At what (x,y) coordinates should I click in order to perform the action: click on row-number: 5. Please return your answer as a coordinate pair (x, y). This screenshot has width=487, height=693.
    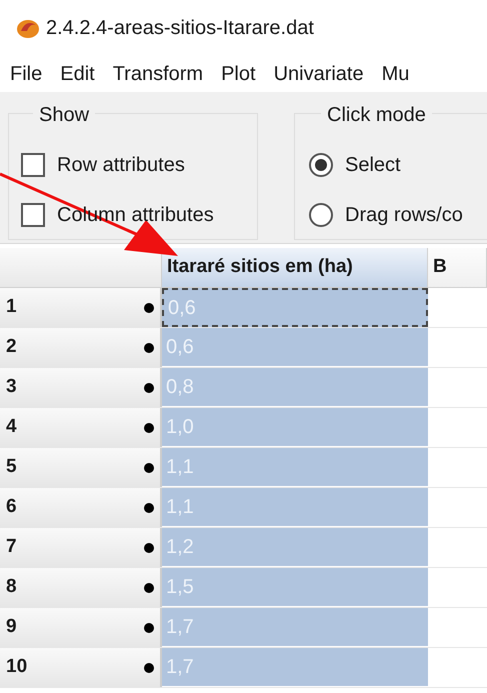
    Looking at the image, I should click on (11, 467).